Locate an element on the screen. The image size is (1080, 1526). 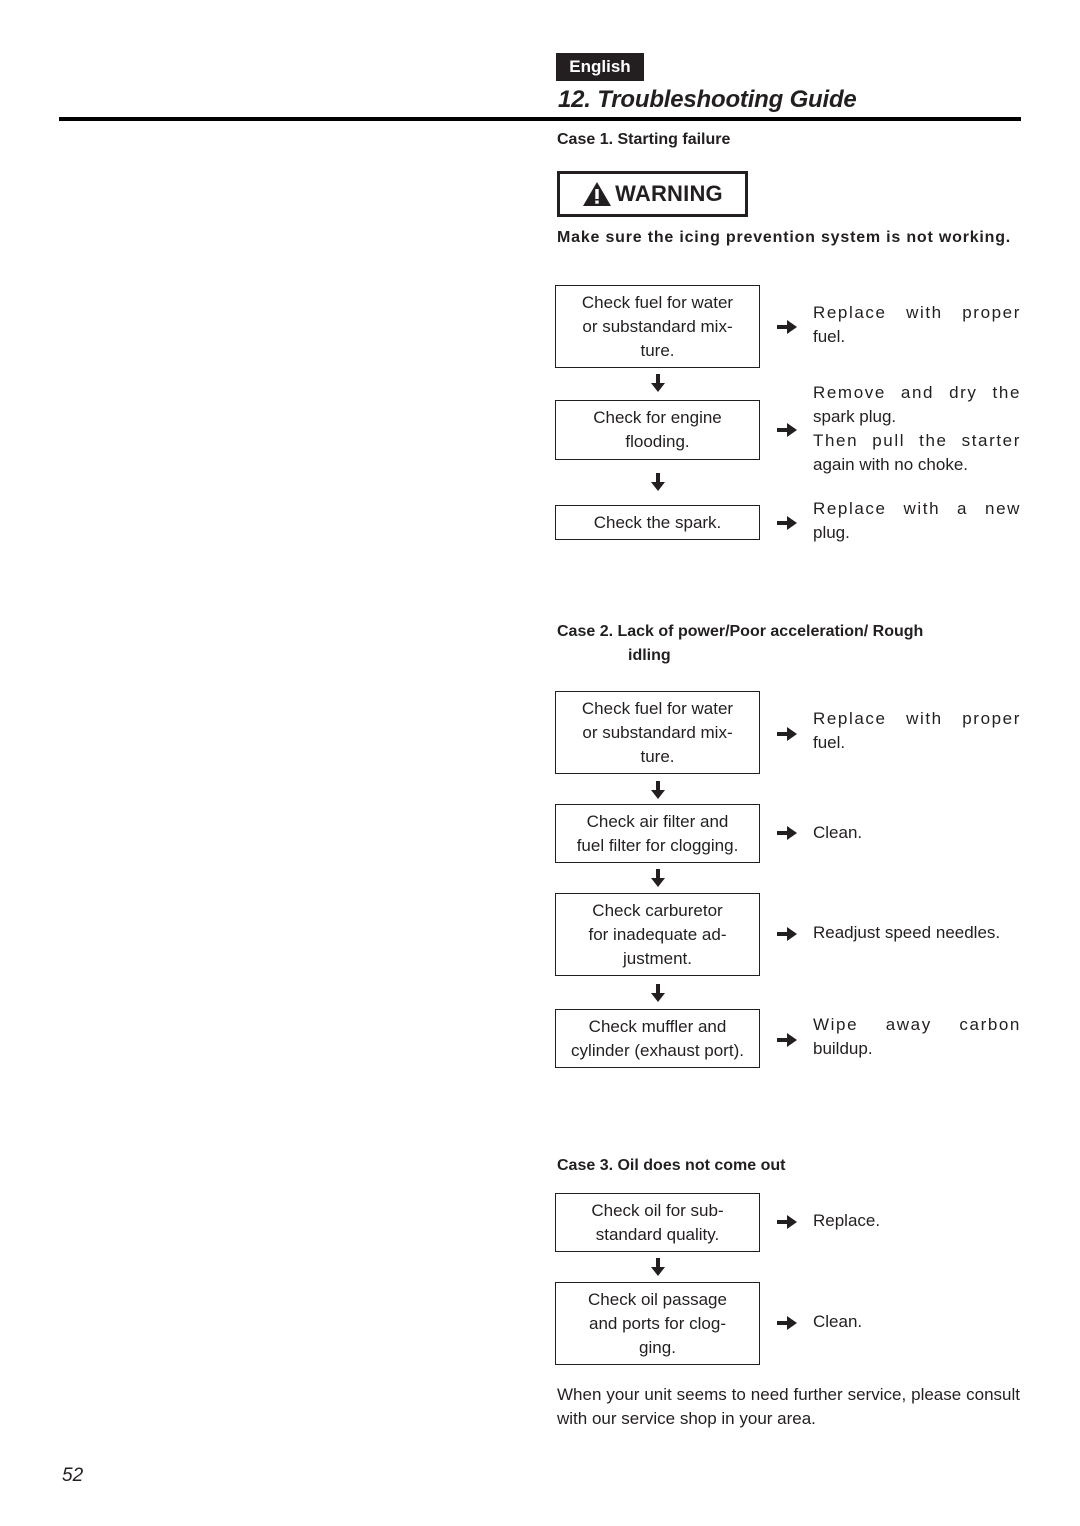
warning-box: WARNING is located at coordinates (652, 194).